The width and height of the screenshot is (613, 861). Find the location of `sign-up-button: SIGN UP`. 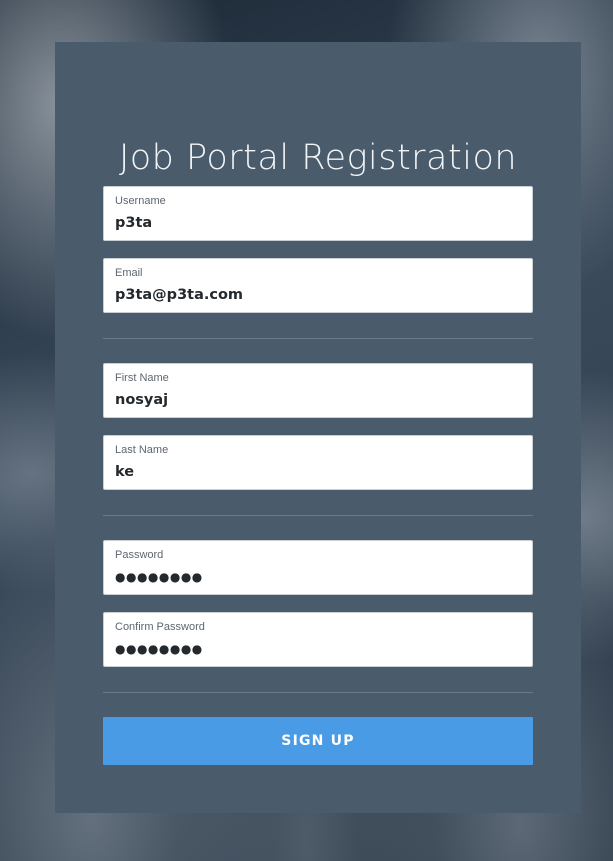

sign-up-button: SIGN UP is located at coordinates (318, 741).